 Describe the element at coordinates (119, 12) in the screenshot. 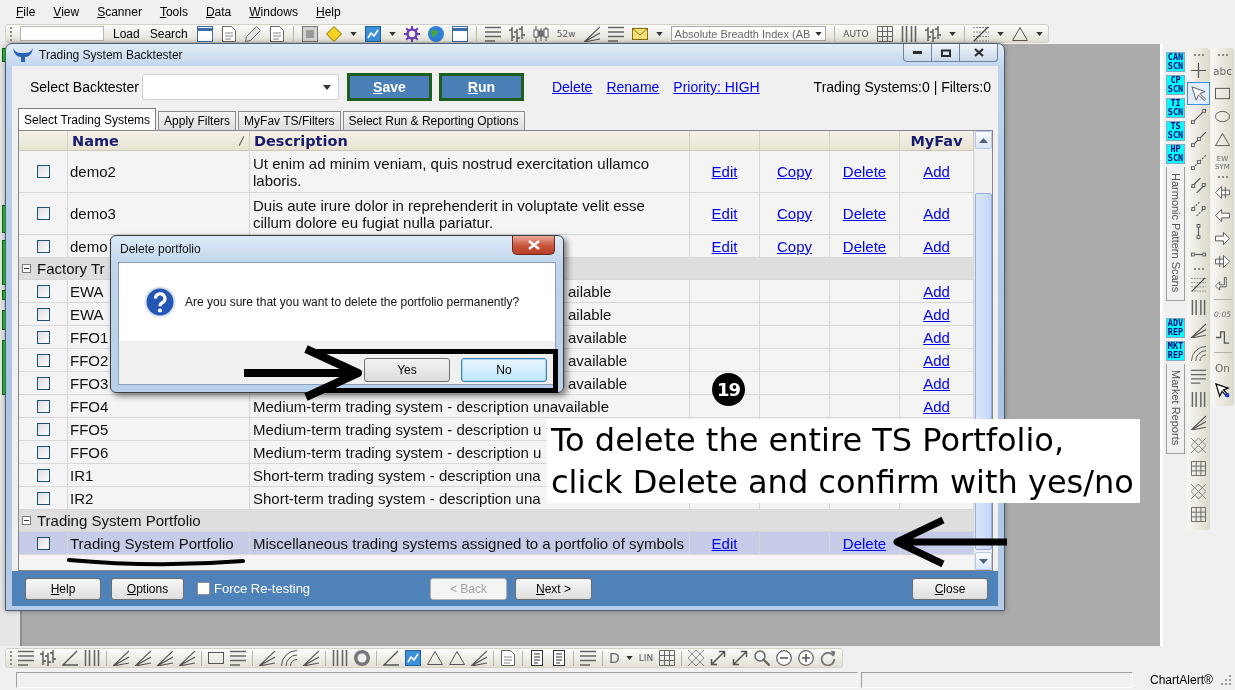

I see `menu-item: Scanner` at that location.